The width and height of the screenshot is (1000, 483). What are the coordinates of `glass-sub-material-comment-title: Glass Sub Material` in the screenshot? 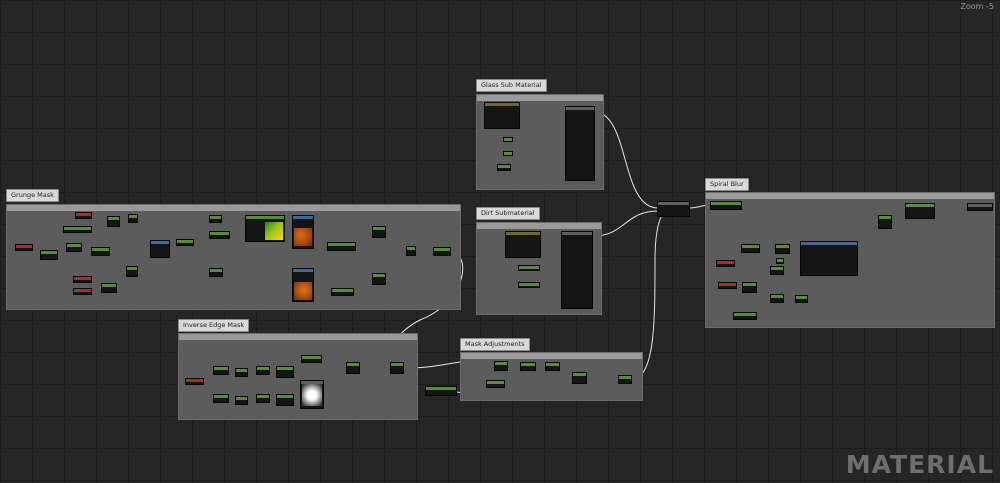 It's located at (511, 85).